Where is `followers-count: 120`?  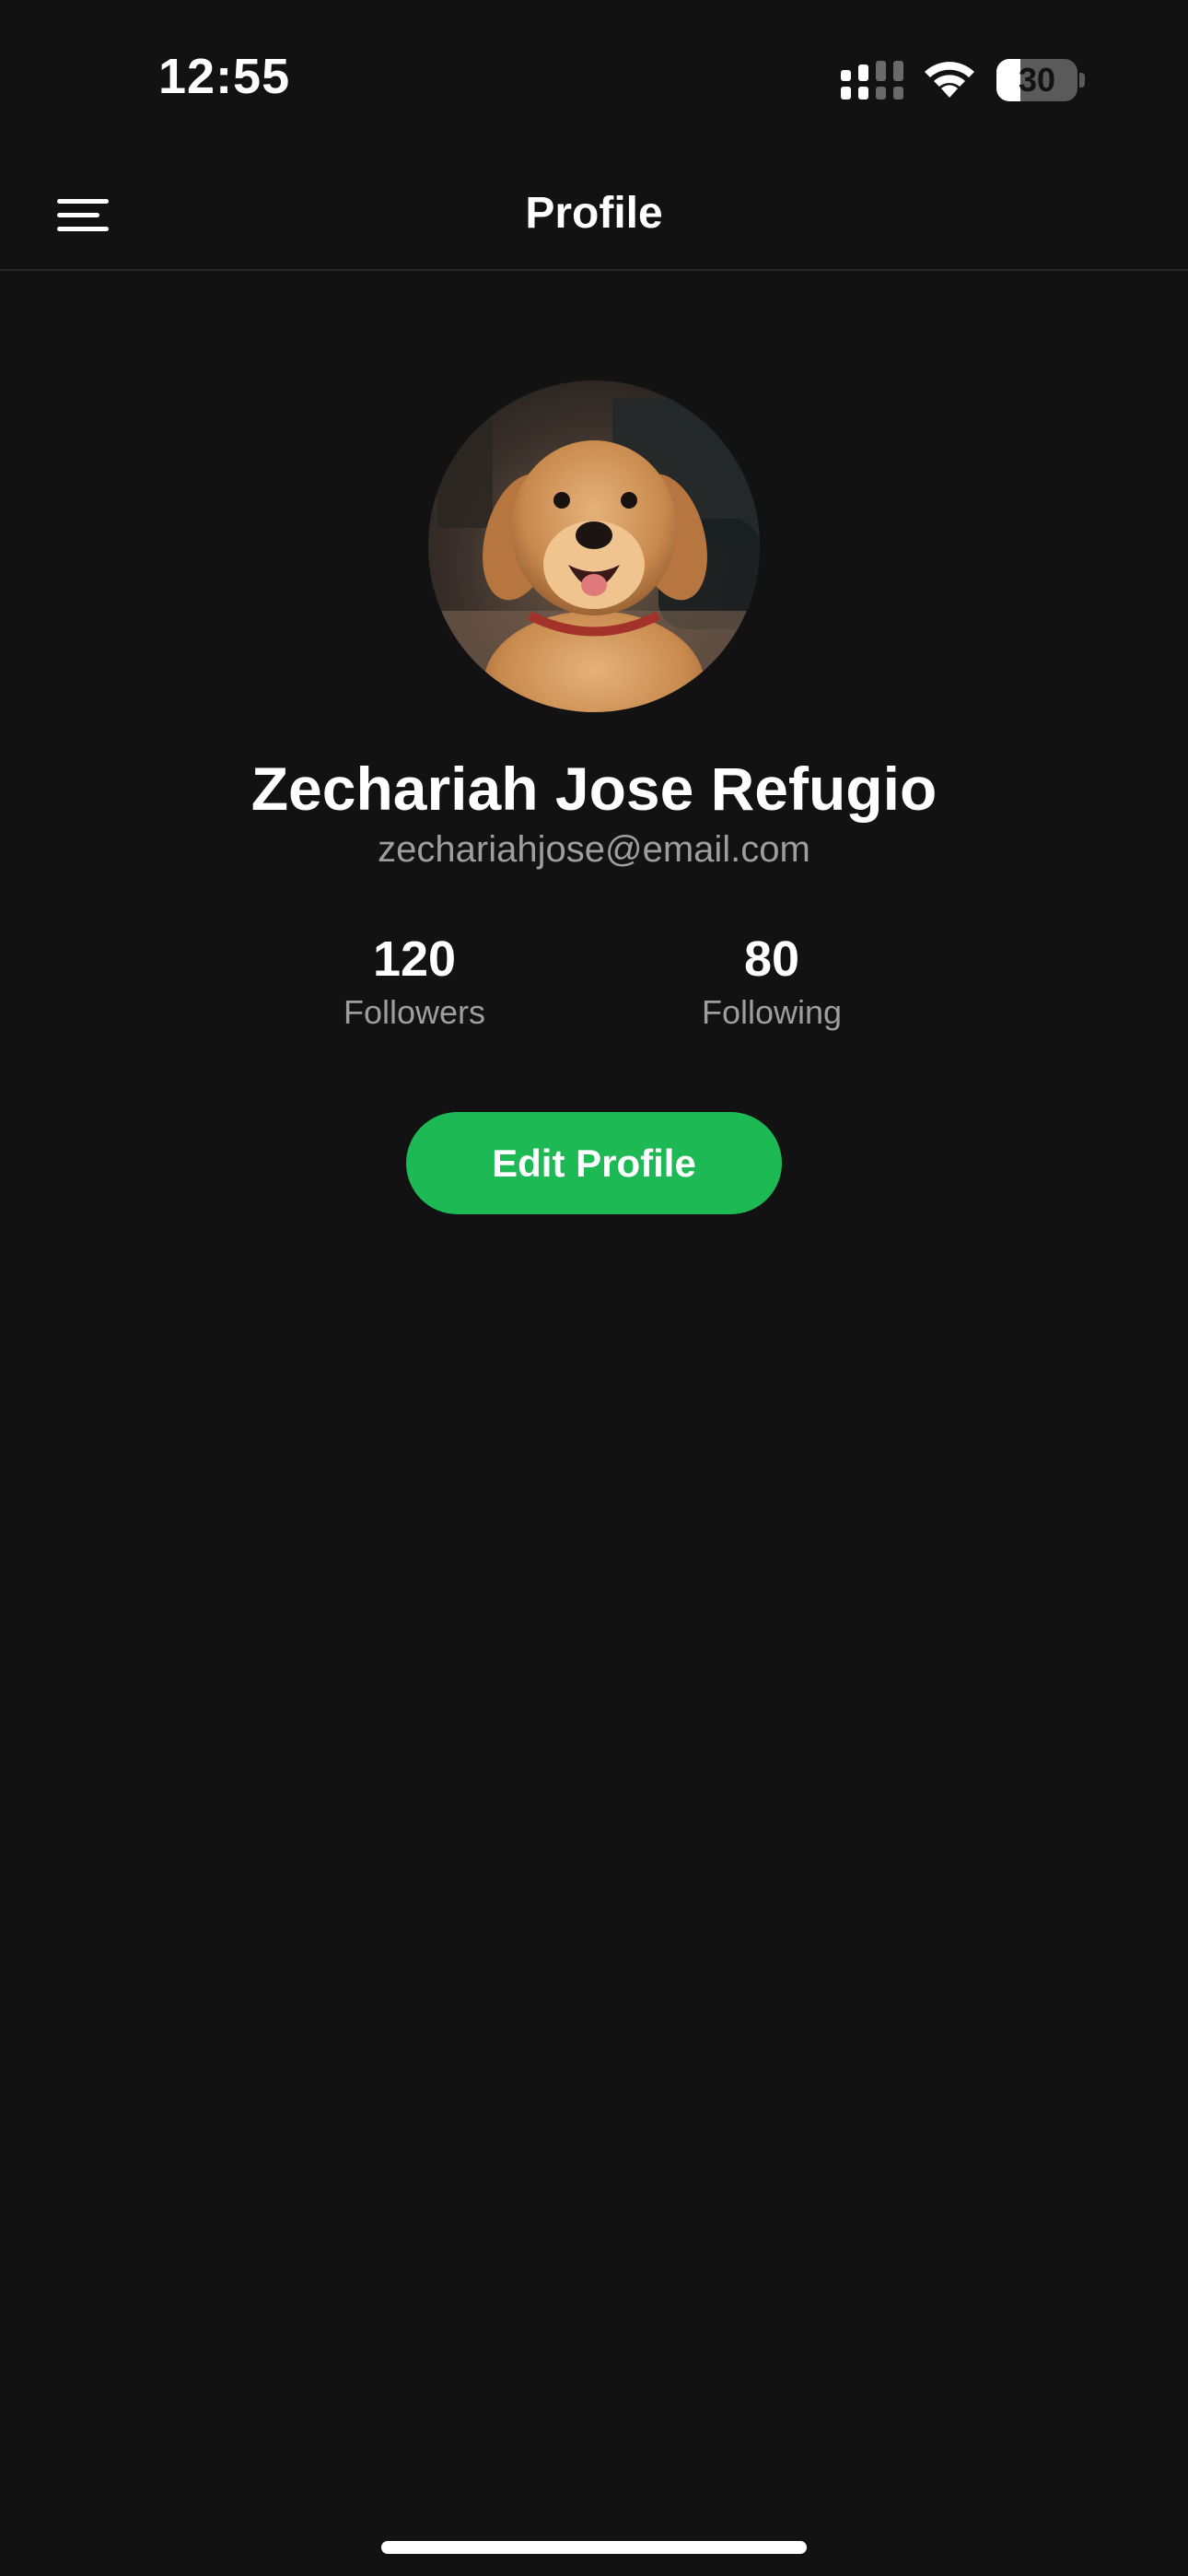
followers-count: 120 is located at coordinates (414, 959).